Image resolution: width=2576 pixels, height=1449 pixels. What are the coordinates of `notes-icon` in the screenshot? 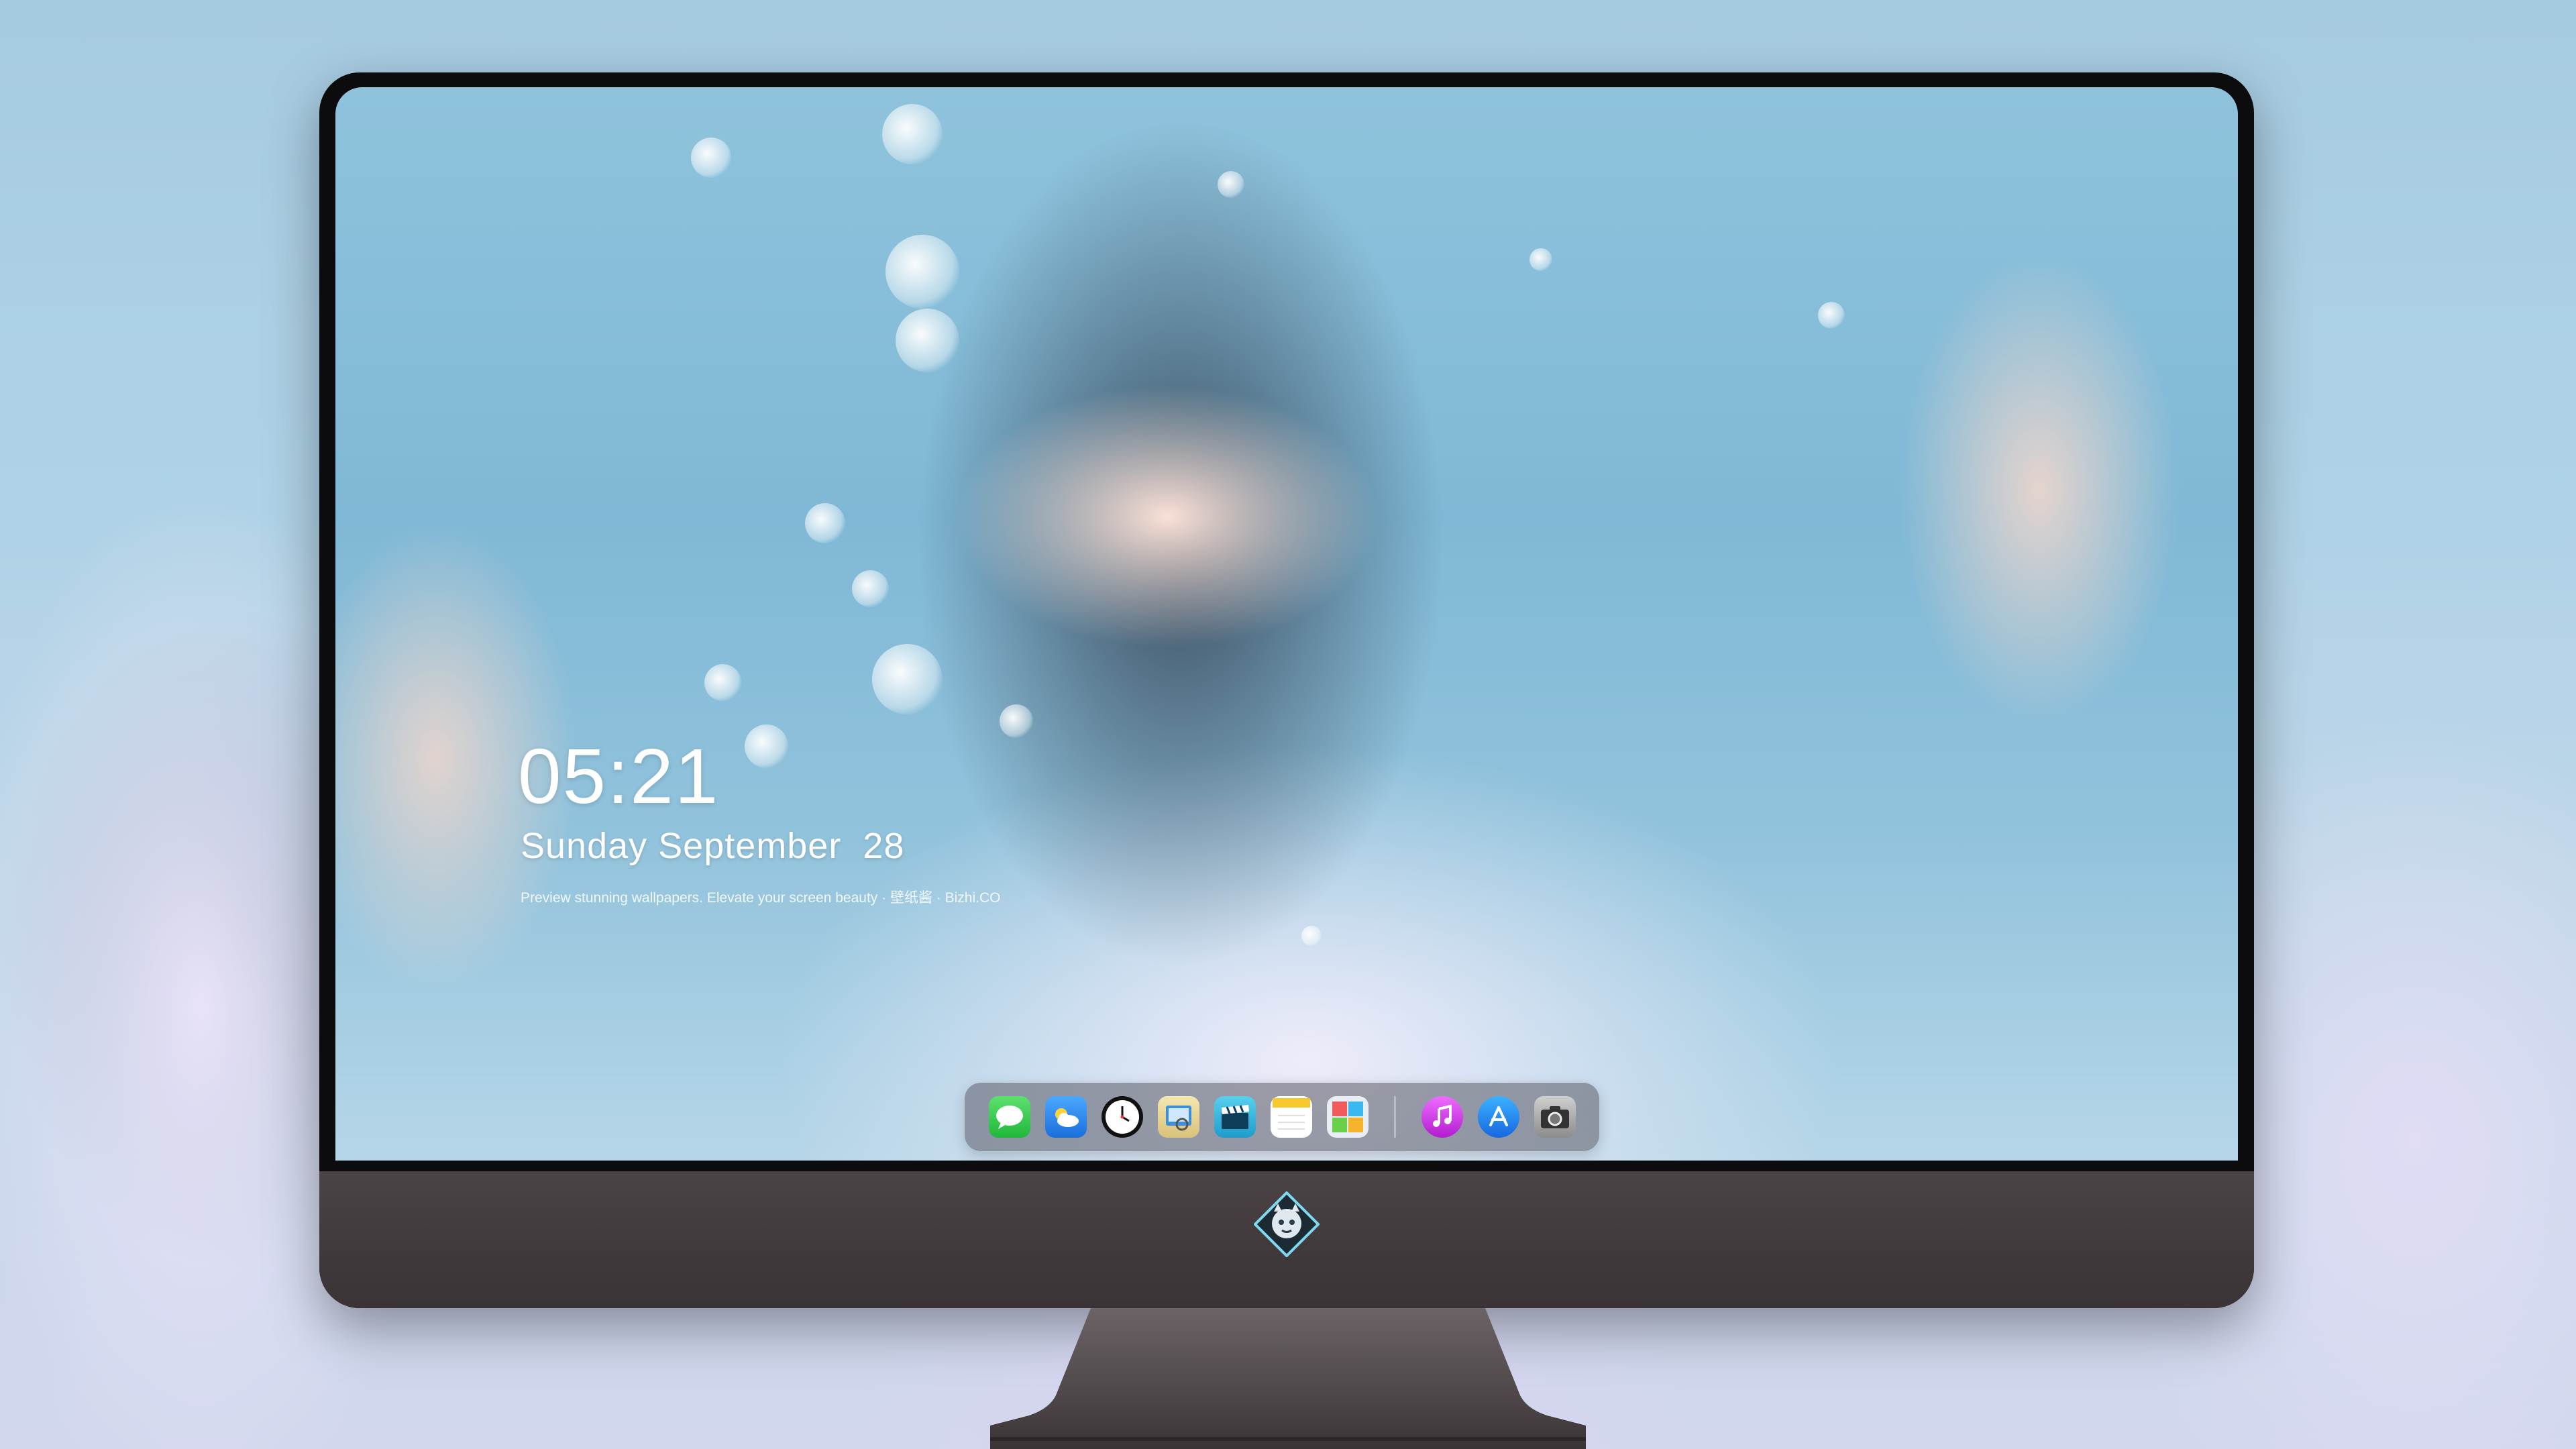 It's located at (1291, 1117).